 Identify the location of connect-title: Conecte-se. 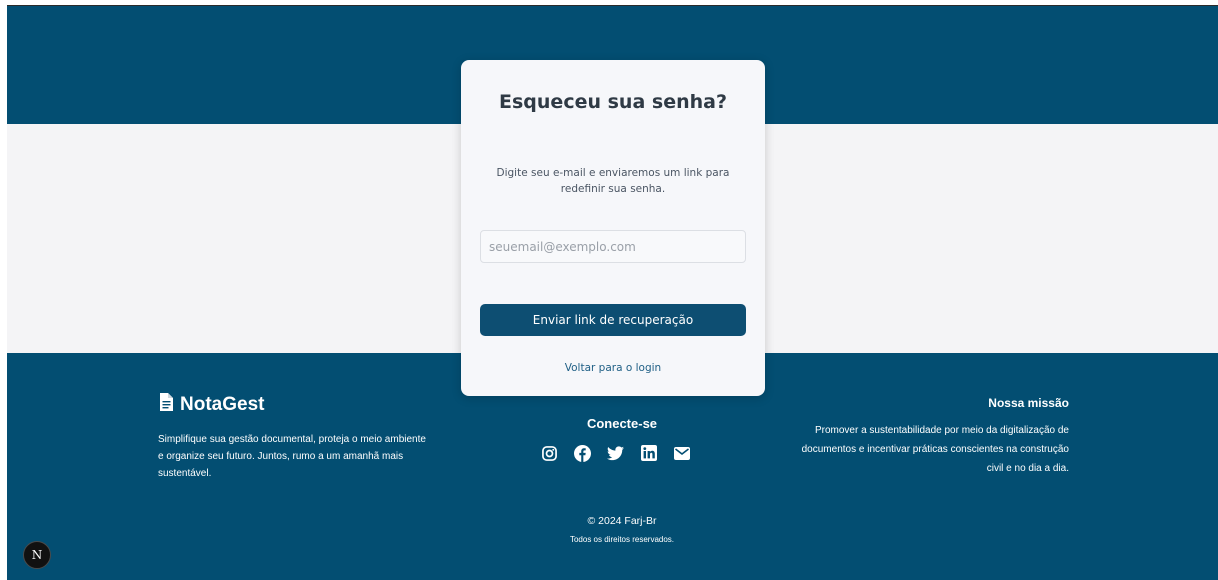
(622, 423).